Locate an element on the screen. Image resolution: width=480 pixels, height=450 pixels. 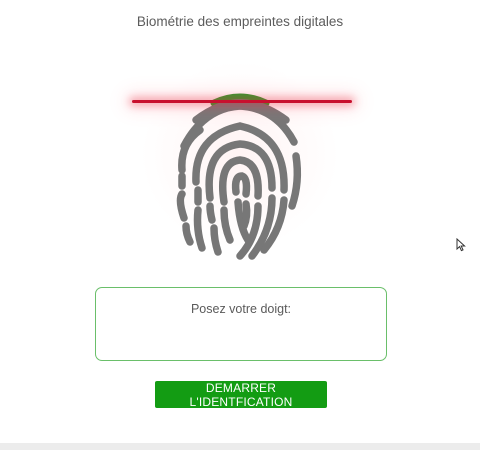
prompt-label: Posez votre doigt: is located at coordinates (241, 309).